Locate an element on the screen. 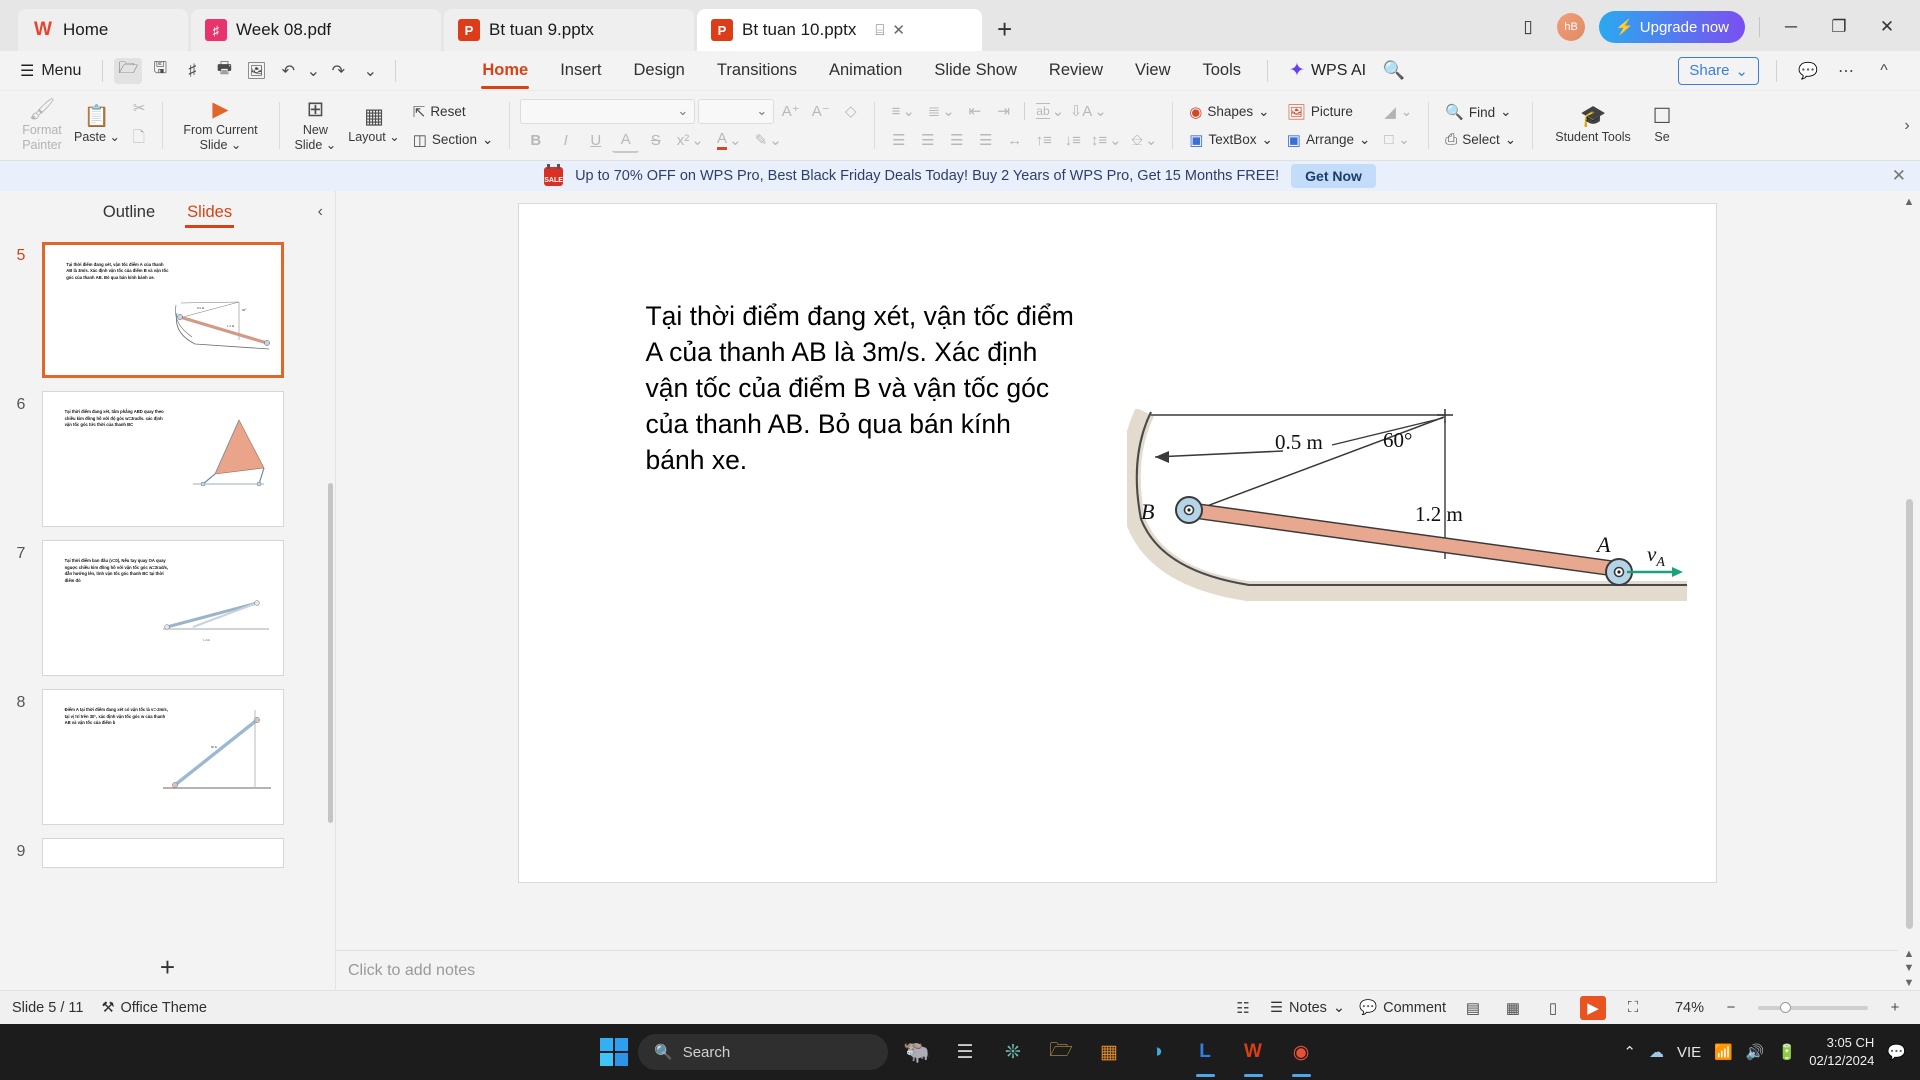 This screenshot has height=1080, width=1920. reading-view-icon: ▯ is located at coordinates (1553, 1008).